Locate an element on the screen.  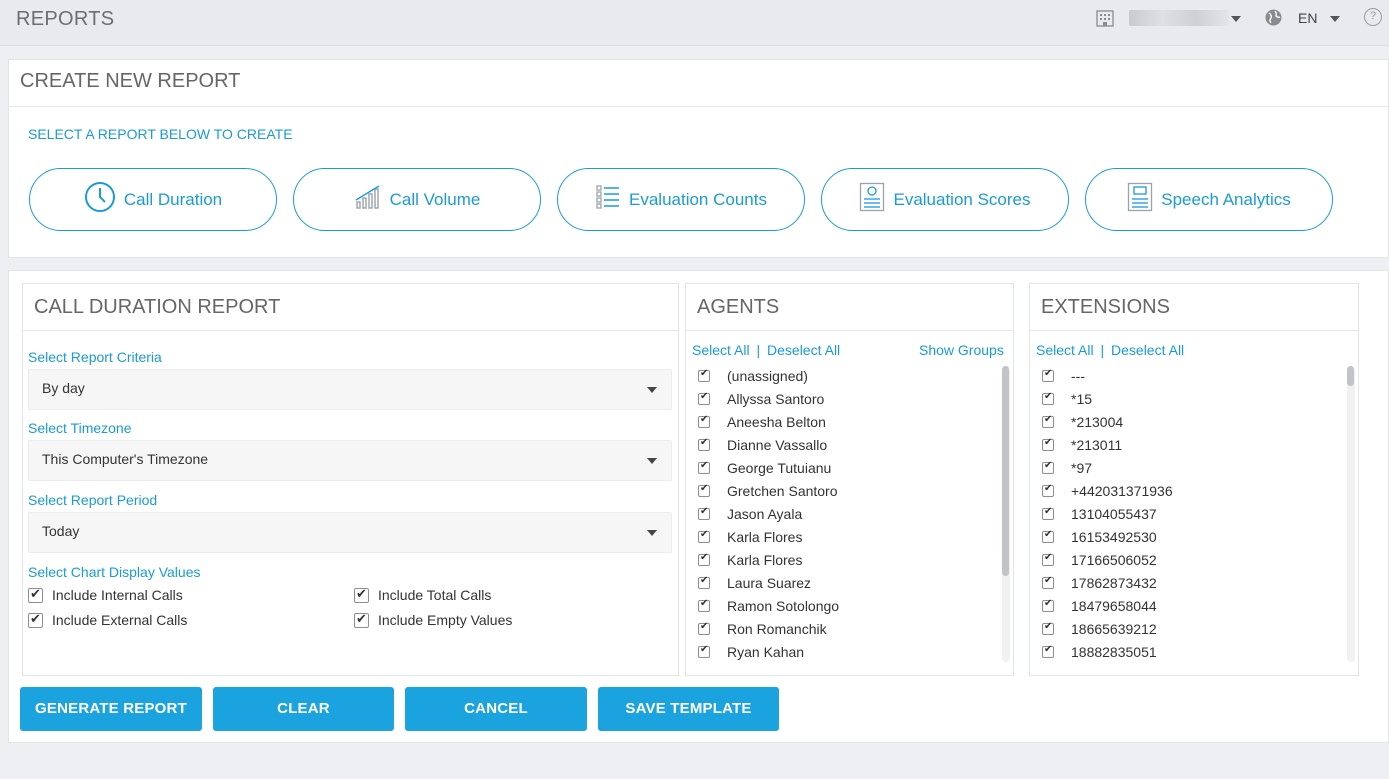
list-item-label: Ryan Kahan is located at coordinates (766, 651).